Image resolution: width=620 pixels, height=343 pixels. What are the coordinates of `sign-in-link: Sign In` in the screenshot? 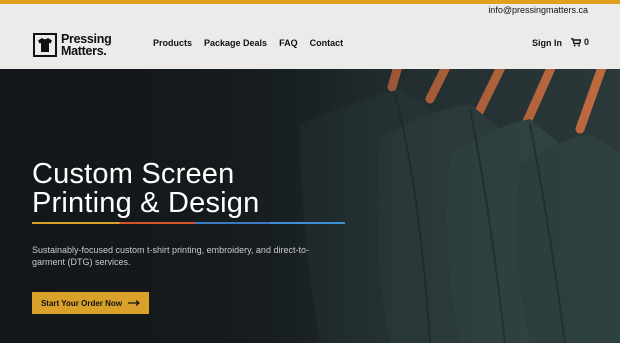 It's located at (547, 43).